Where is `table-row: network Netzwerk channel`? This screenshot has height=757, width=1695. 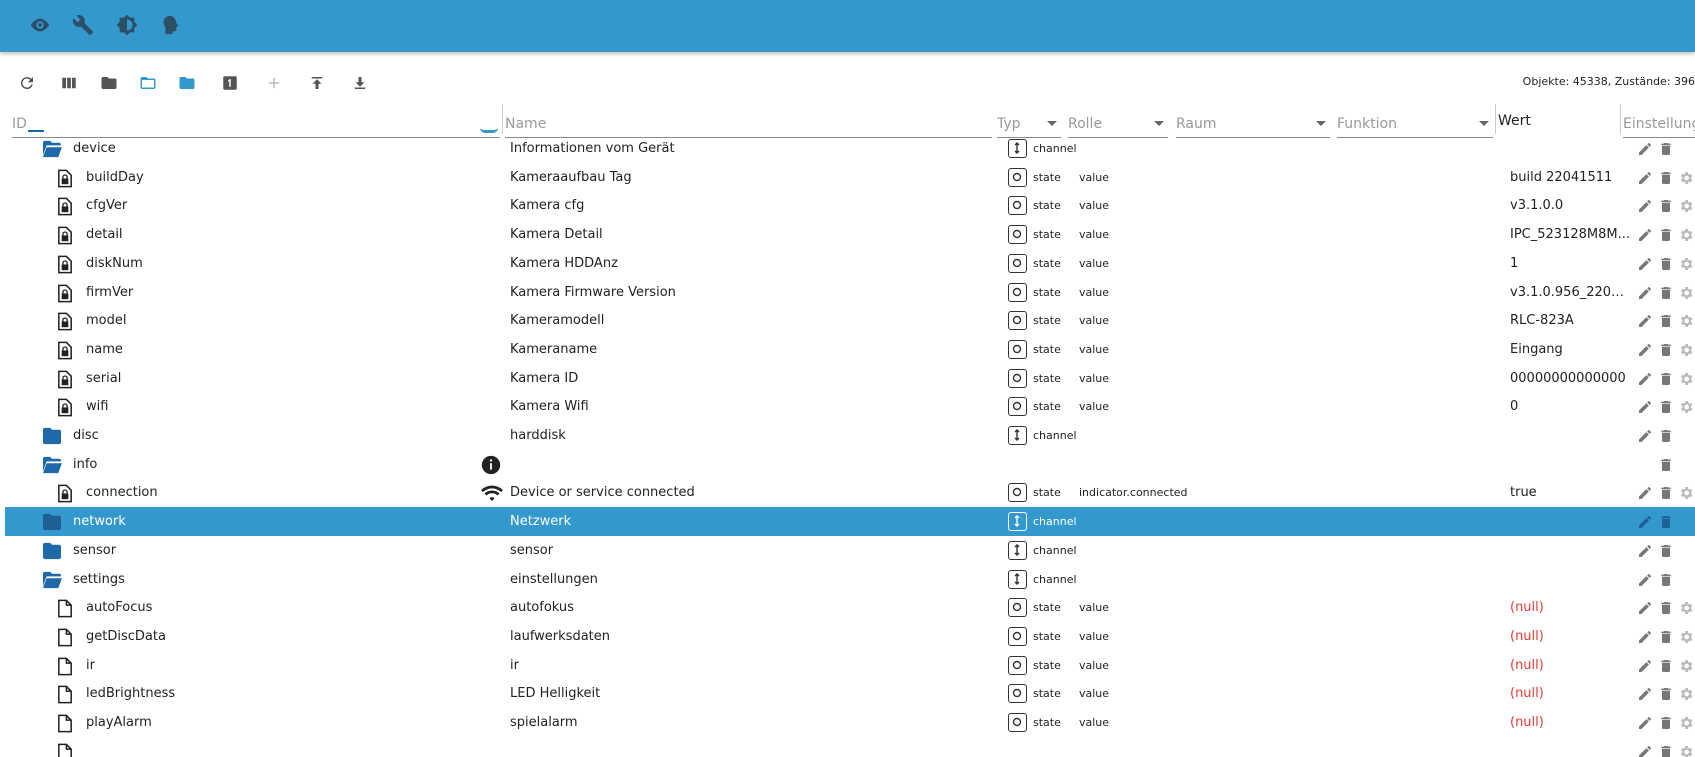
table-row: network Netzwerk channel is located at coordinates (850, 522).